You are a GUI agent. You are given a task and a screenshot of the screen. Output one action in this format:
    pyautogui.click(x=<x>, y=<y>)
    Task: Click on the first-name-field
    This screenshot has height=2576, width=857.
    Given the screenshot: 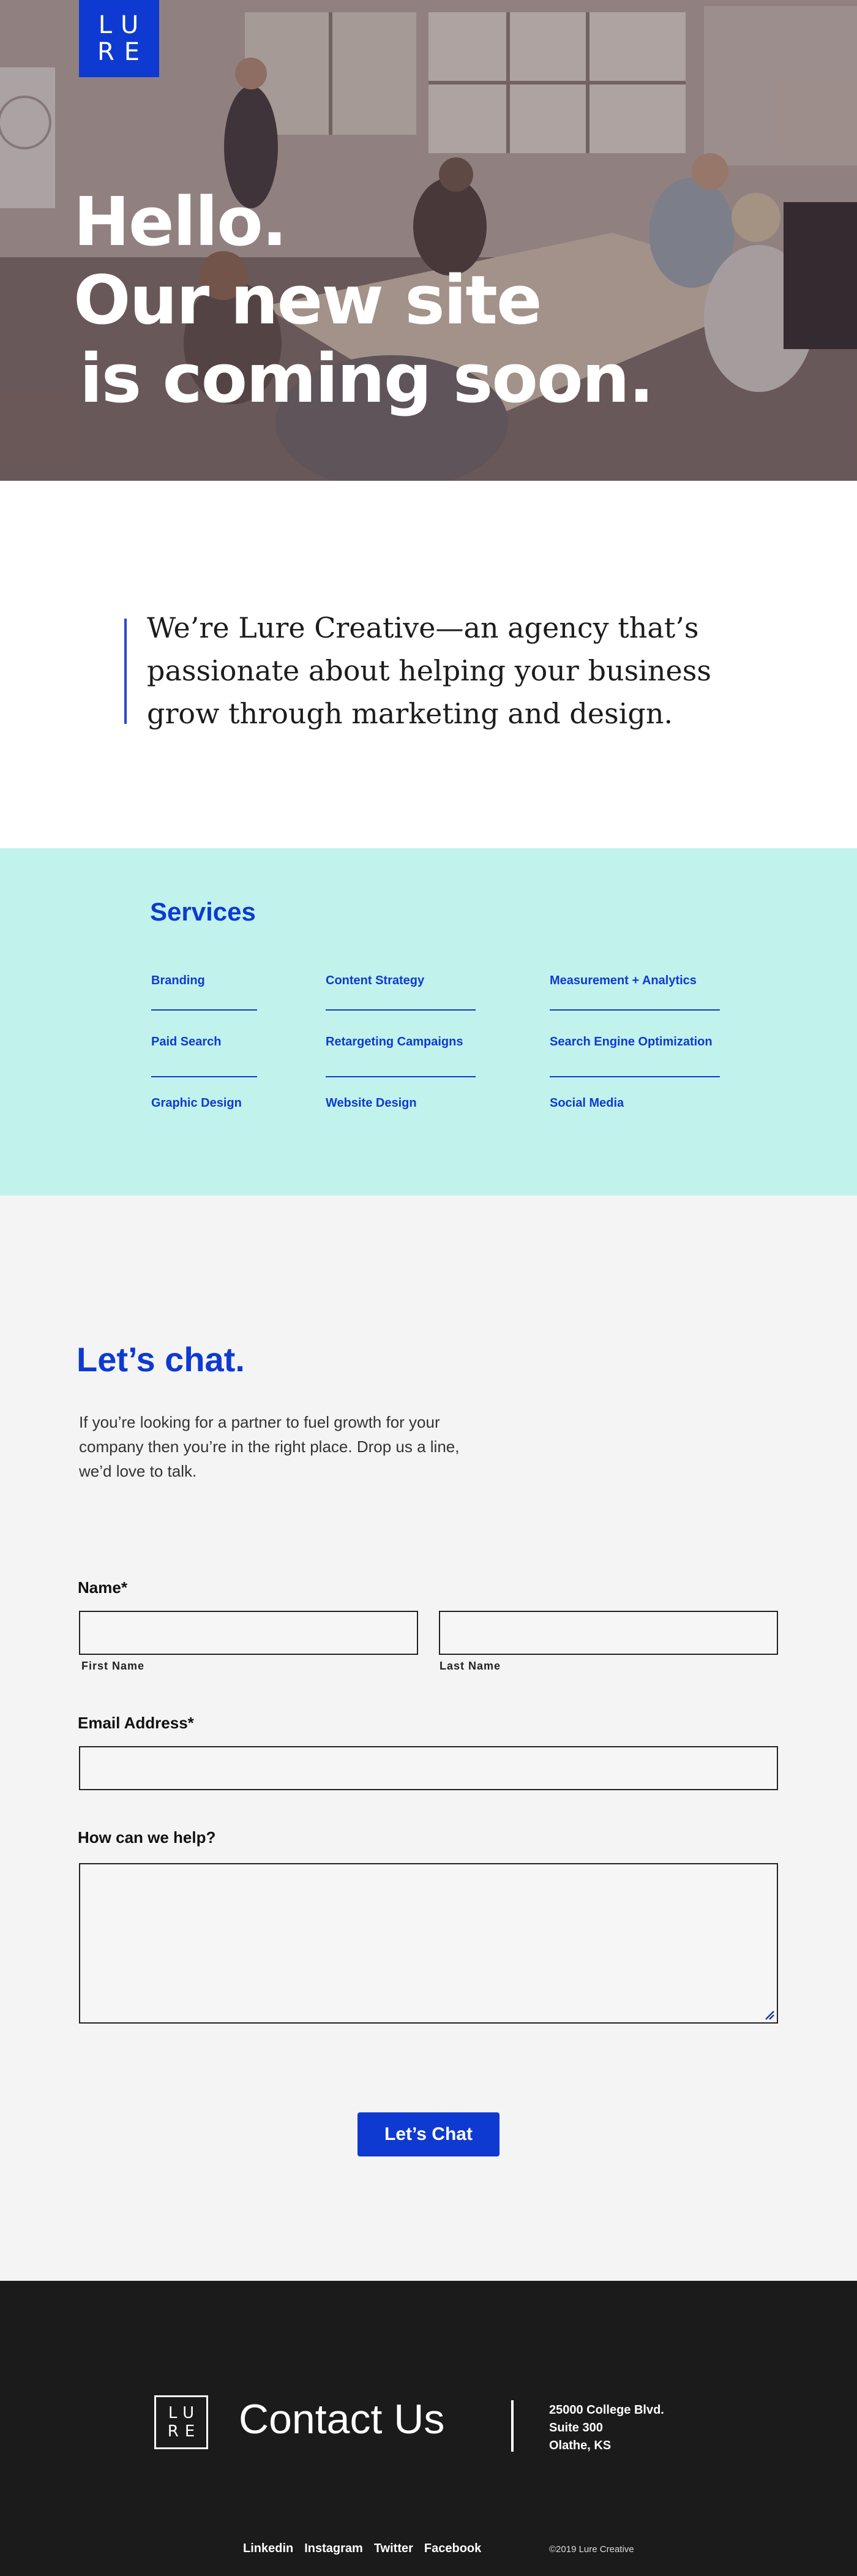 What is the action you would take?
    pyautogui.click(x=248, y=1633)
    